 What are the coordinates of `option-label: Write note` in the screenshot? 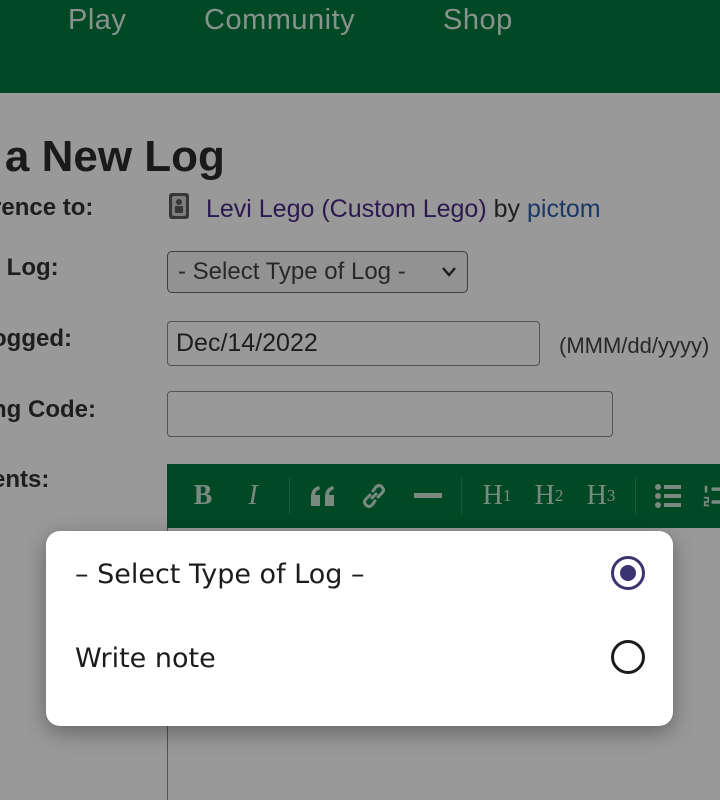 It's located at (145, 658).